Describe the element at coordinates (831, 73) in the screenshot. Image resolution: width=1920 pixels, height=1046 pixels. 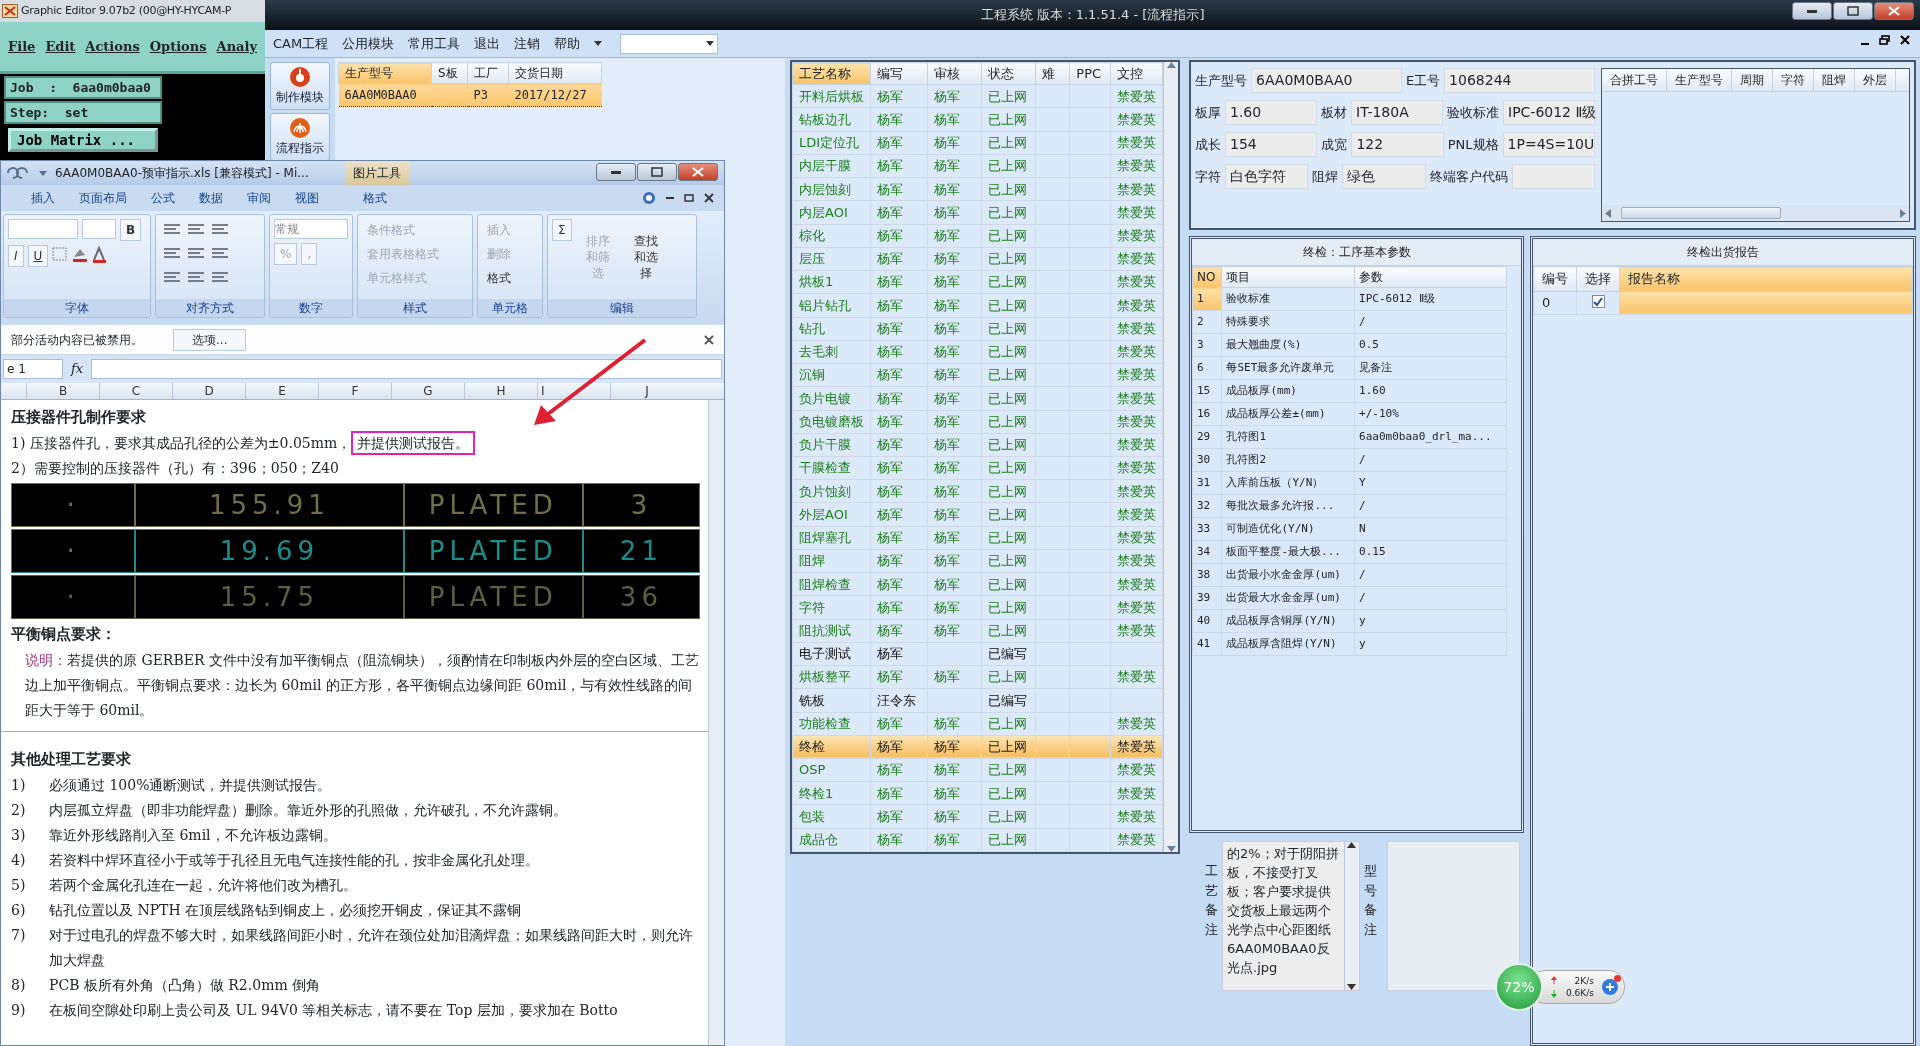
I see `column-header: 工艺名称` at that location.